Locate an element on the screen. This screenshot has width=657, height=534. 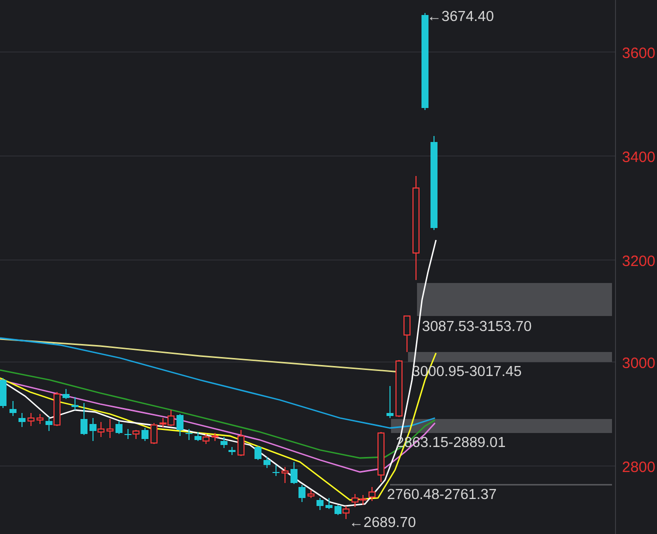
high-price-label: ←3674.40 is located at coordinates (460, 17).